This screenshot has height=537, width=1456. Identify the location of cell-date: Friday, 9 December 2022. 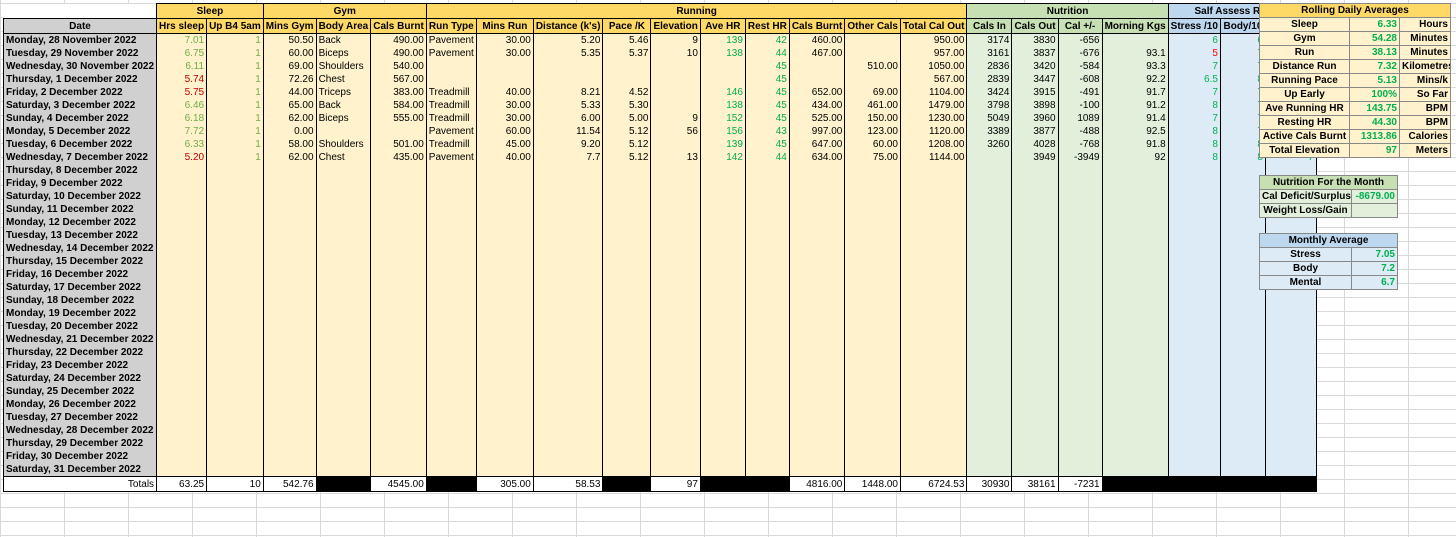
(80, 183).